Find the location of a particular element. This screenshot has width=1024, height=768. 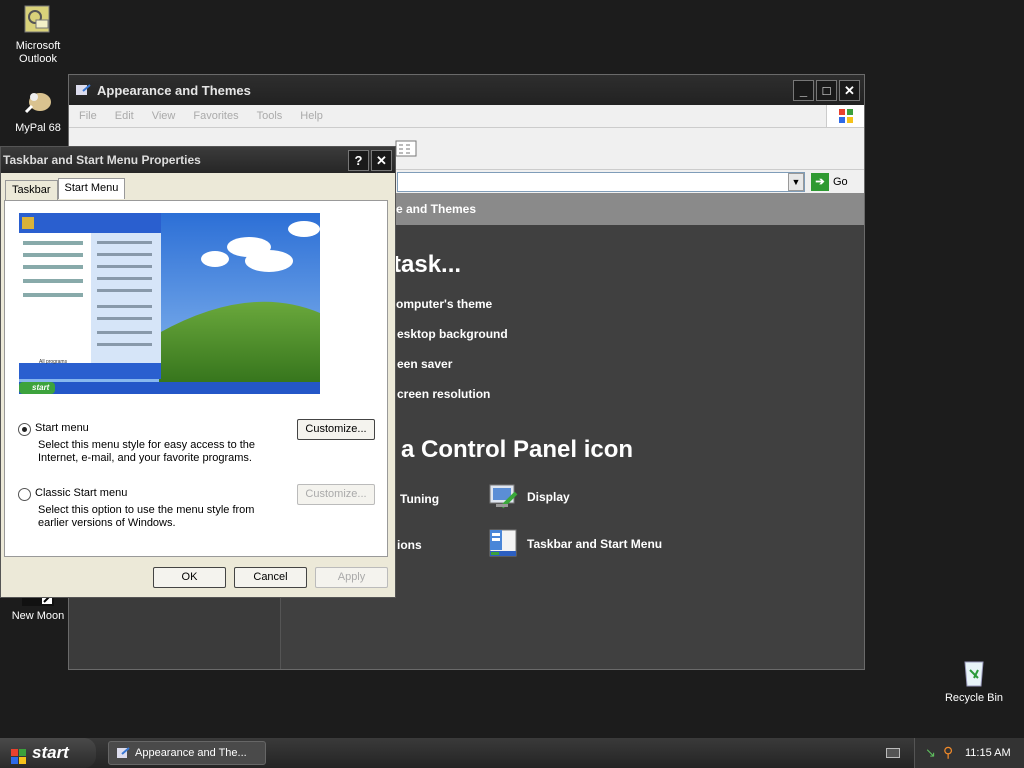

views-button is located at coordinates (412, 150).